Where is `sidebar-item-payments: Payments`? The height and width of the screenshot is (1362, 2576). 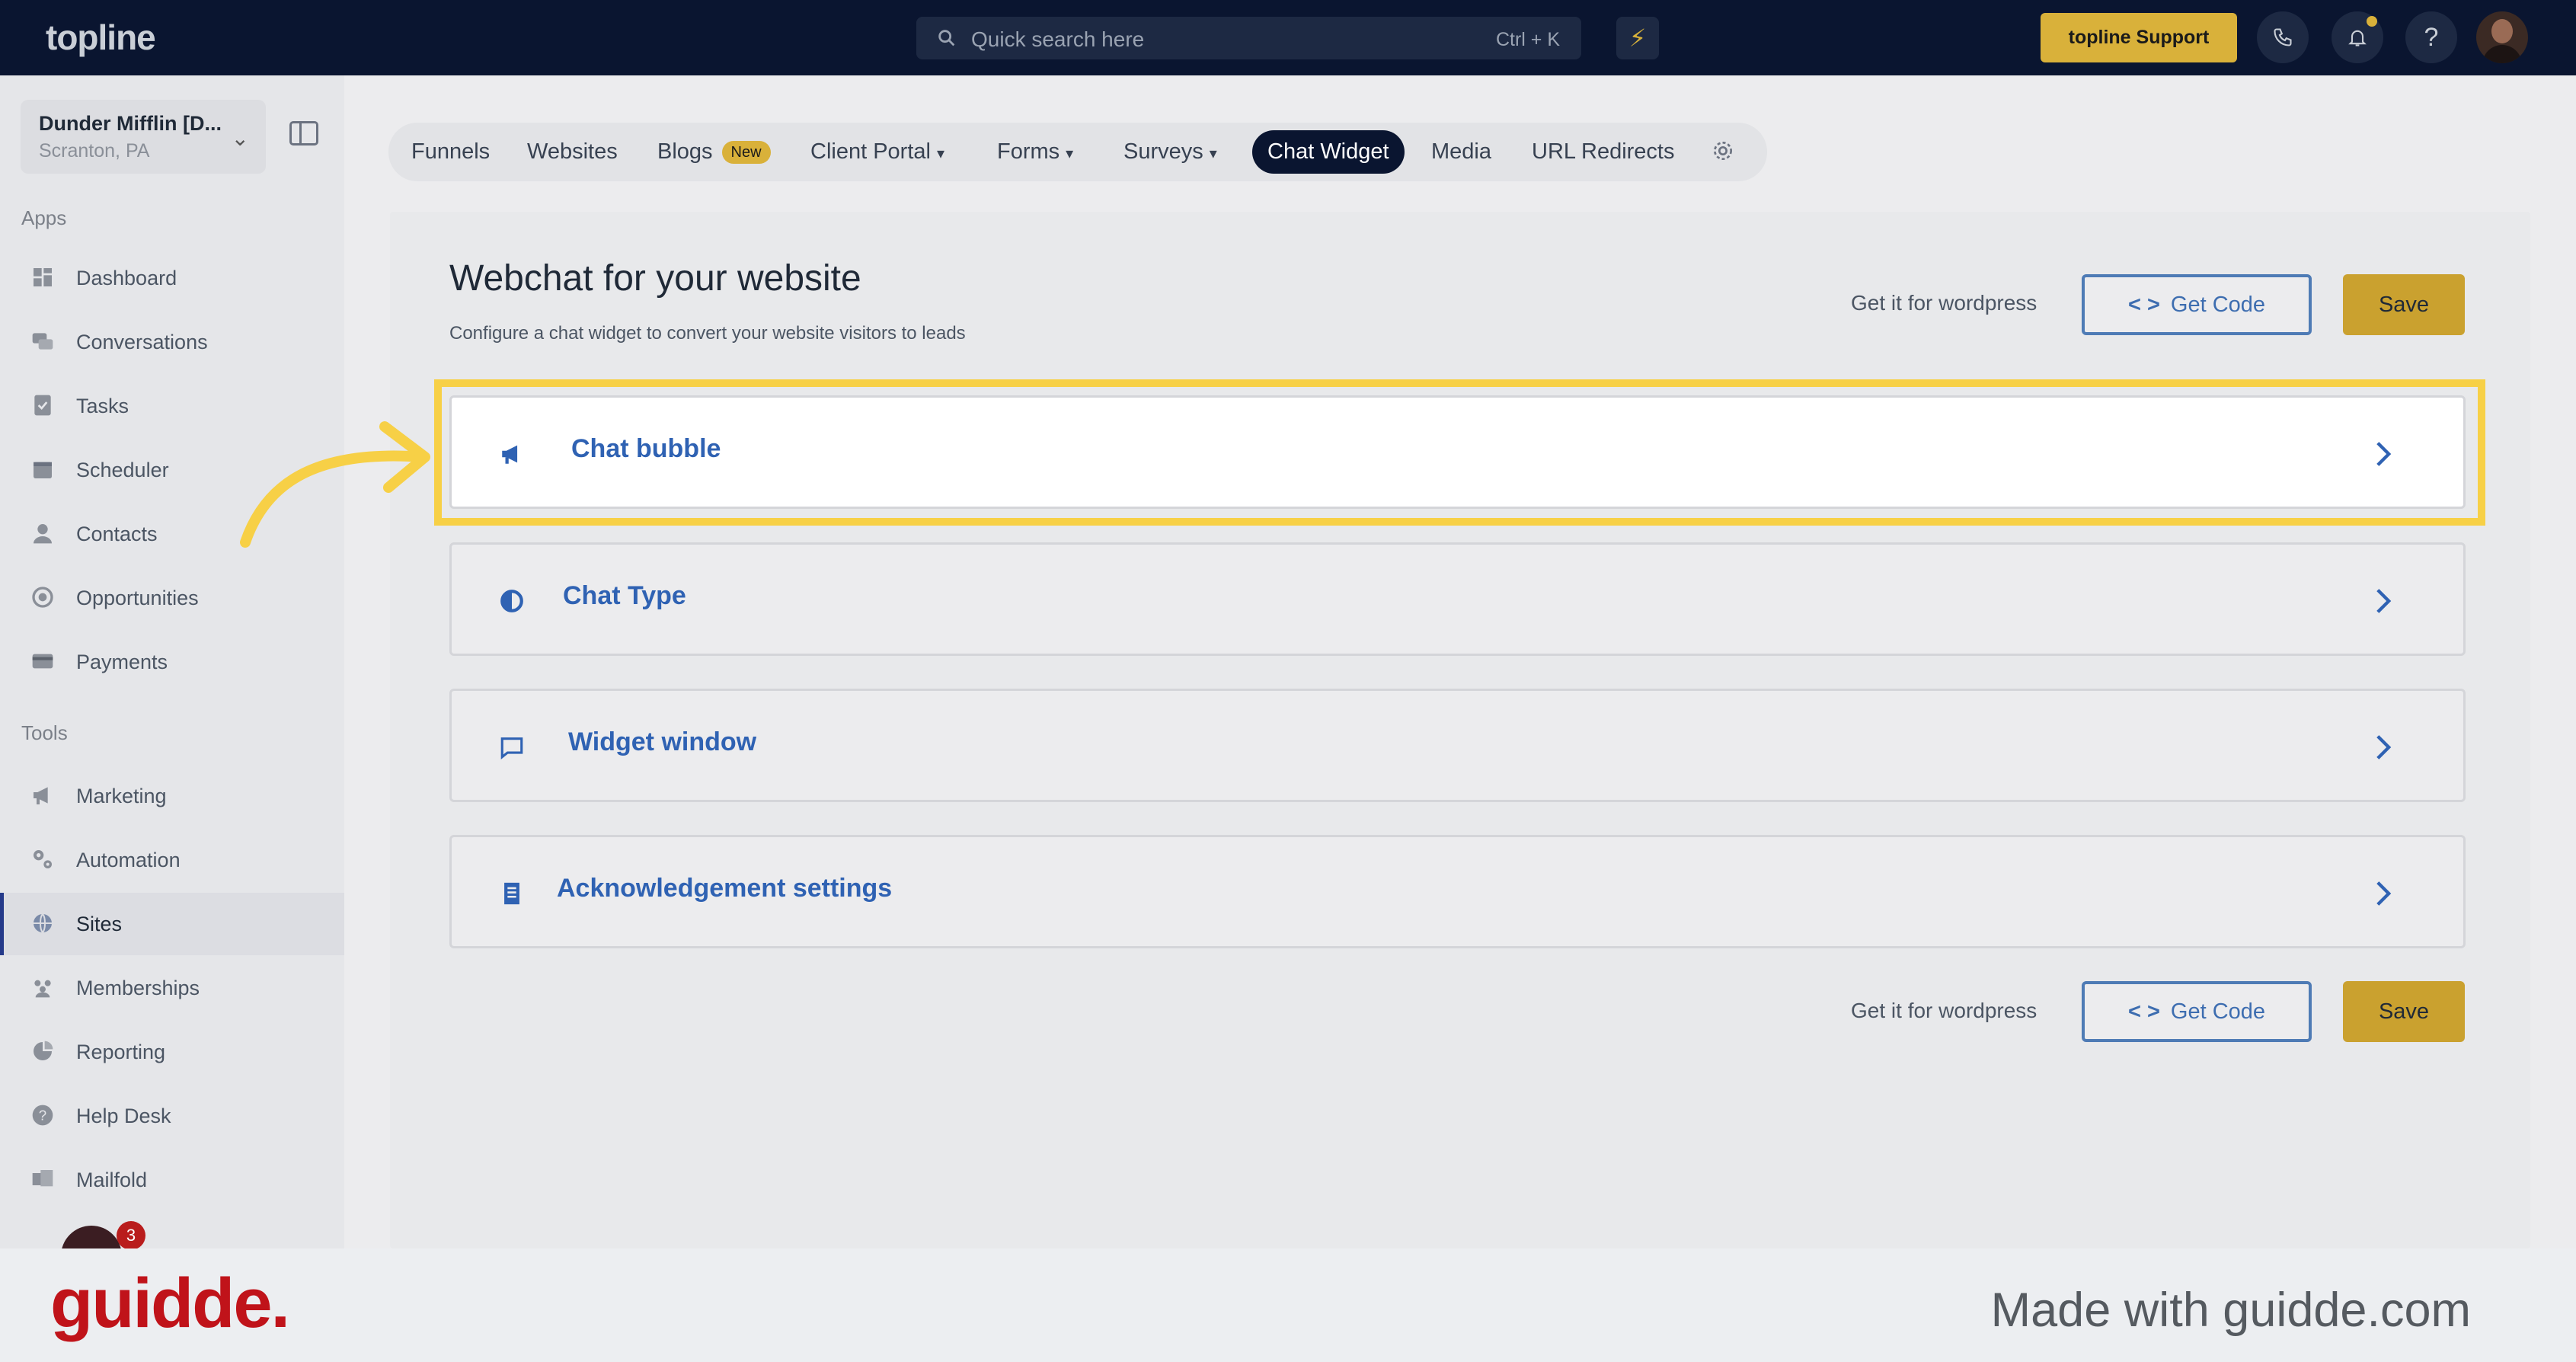
sidebar-item-payments: Payments is located at coordinates (172, 662).